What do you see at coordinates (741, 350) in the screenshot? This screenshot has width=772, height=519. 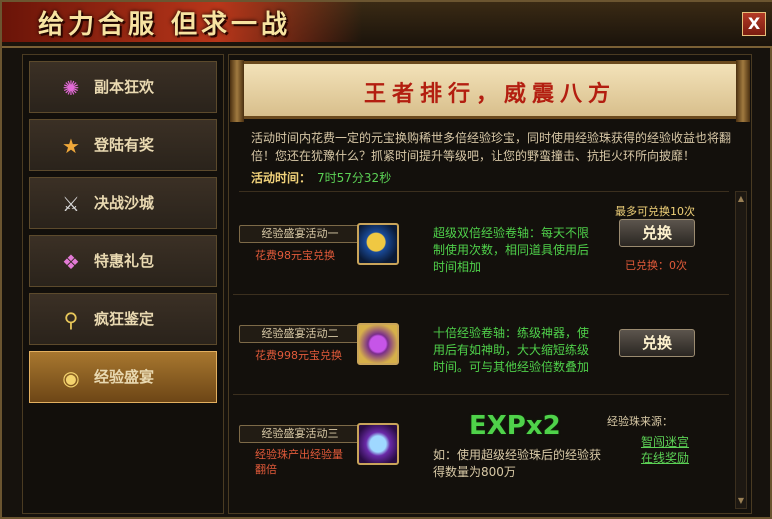 I see `scrollbar: ▲ ▼` at bounding box center [741, 350].